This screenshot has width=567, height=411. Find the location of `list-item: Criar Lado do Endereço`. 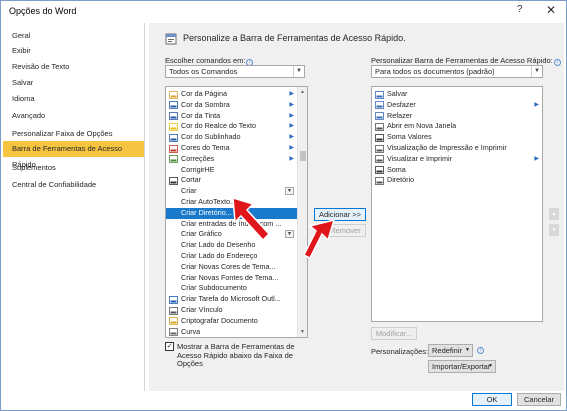

list-item: Criar Lado do Endereço is located at coordinates (231, 256).